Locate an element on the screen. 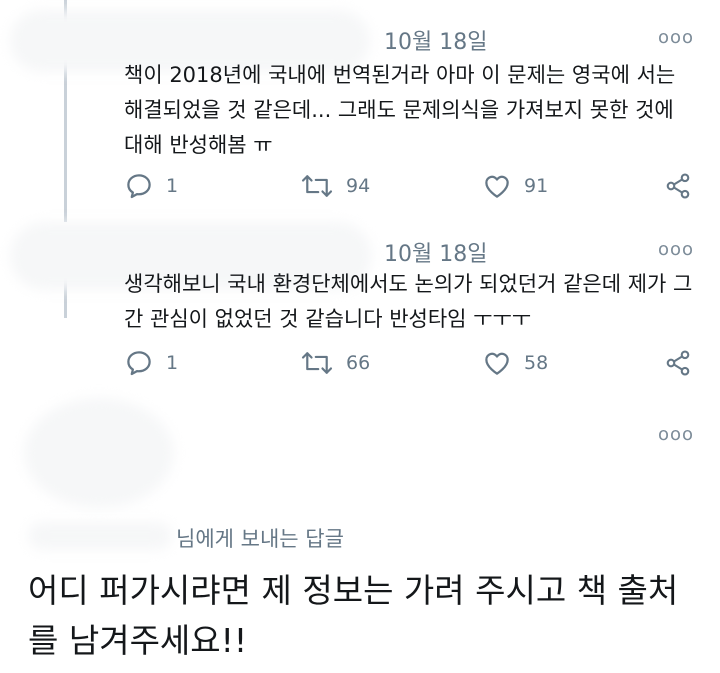 The height and width of the screenshot is (673, 720). retweet-count: 66 is located at coordinates (358, 363).